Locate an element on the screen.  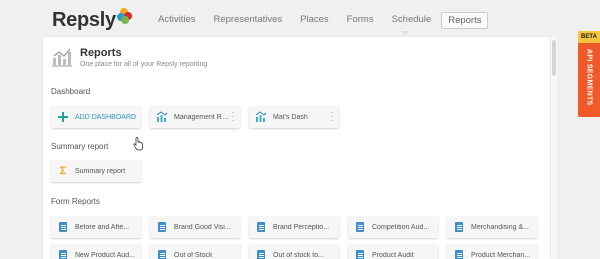
nav-activities: Activities is located at coordinates (176, 20).